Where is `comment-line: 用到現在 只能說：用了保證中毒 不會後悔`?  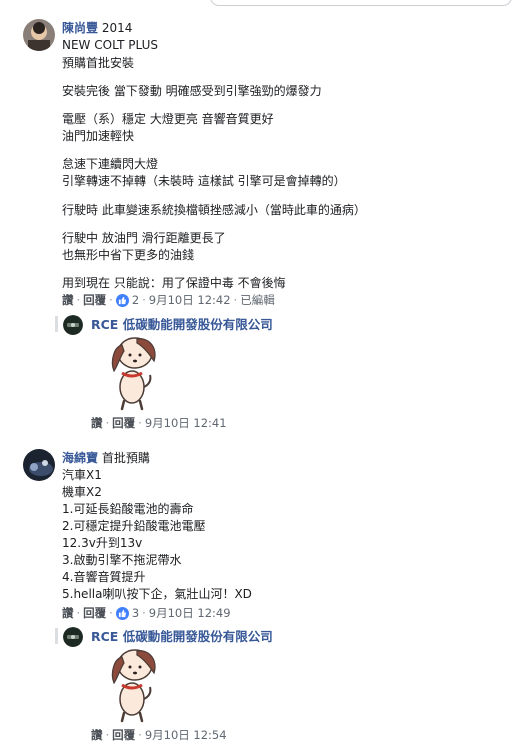
comment-line: 用到現在 只能說：用了保證中毒 不會後悔 is located at coordinates (174, 283).